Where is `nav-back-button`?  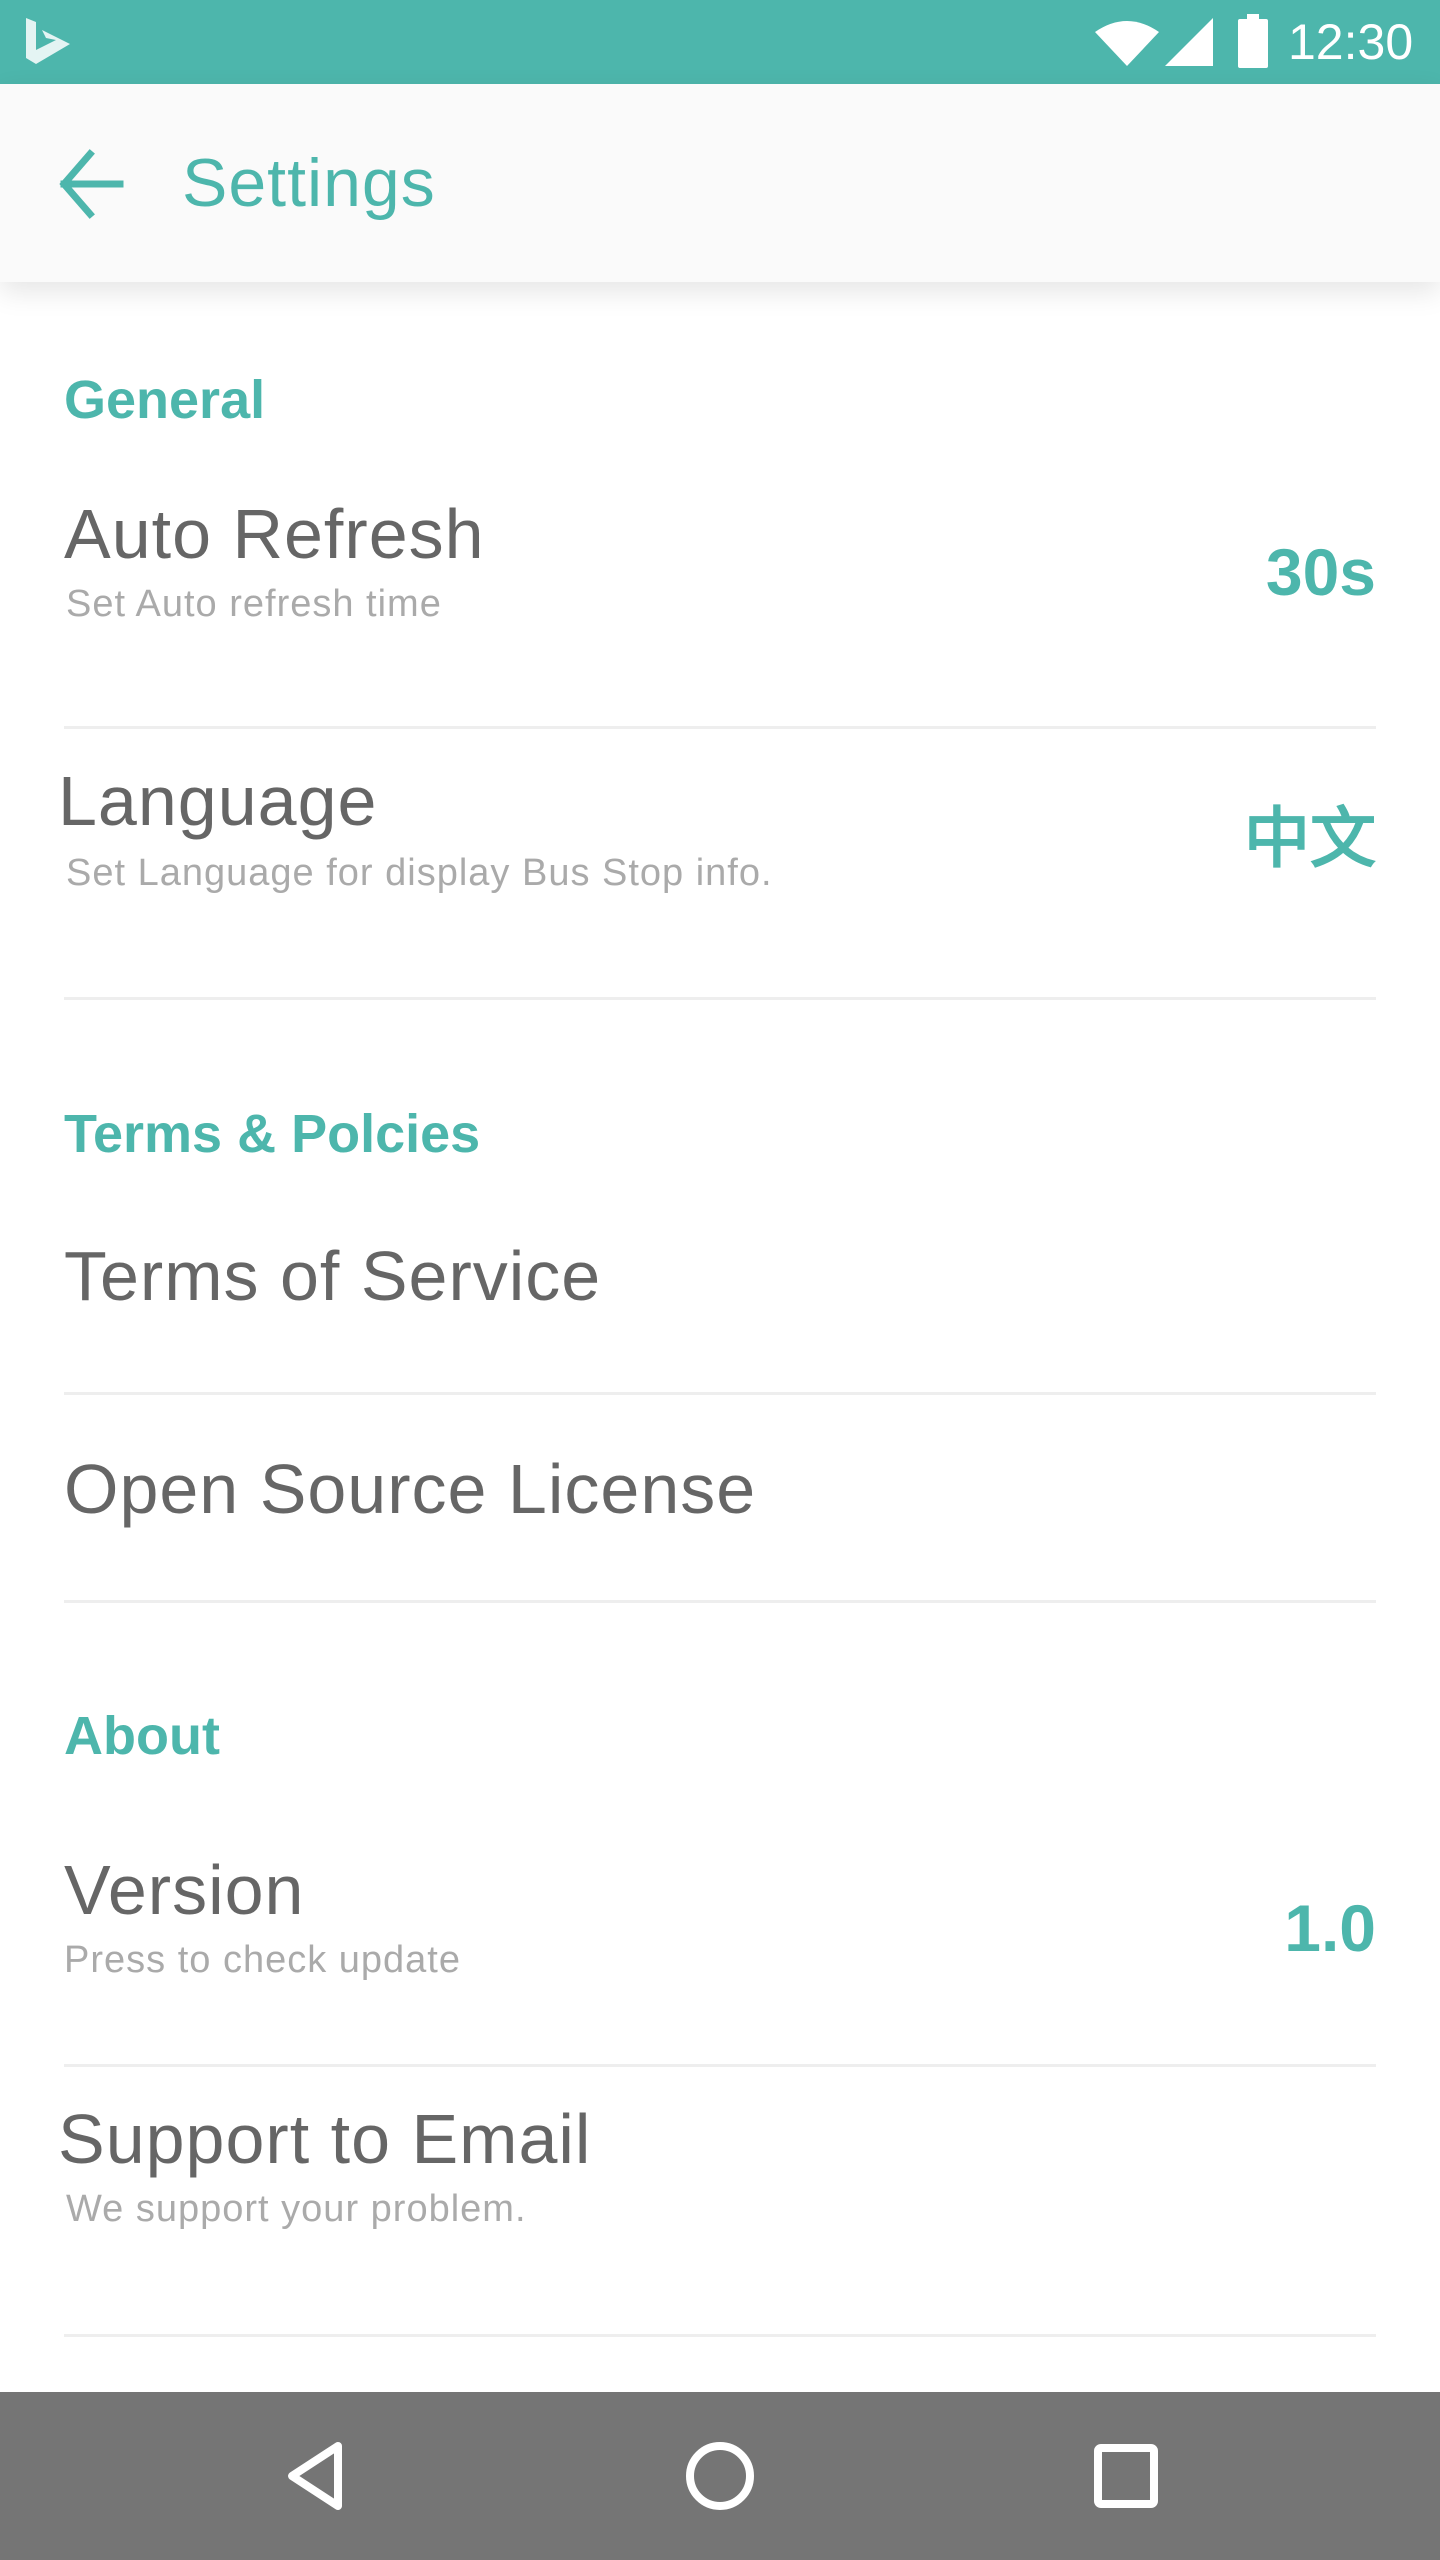 nav-back-button is located at coordinates (316, 2476).